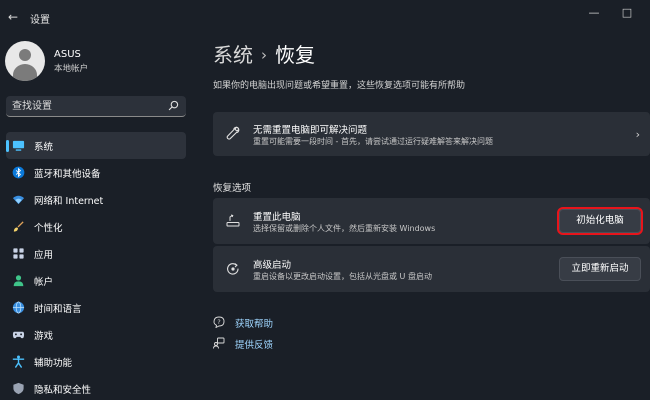 The height and width of the screenshot is (400, 650). Describe the element at coordinates (277, 217) in the screenshot. I see `card-title: 重置此电脑` at that location.